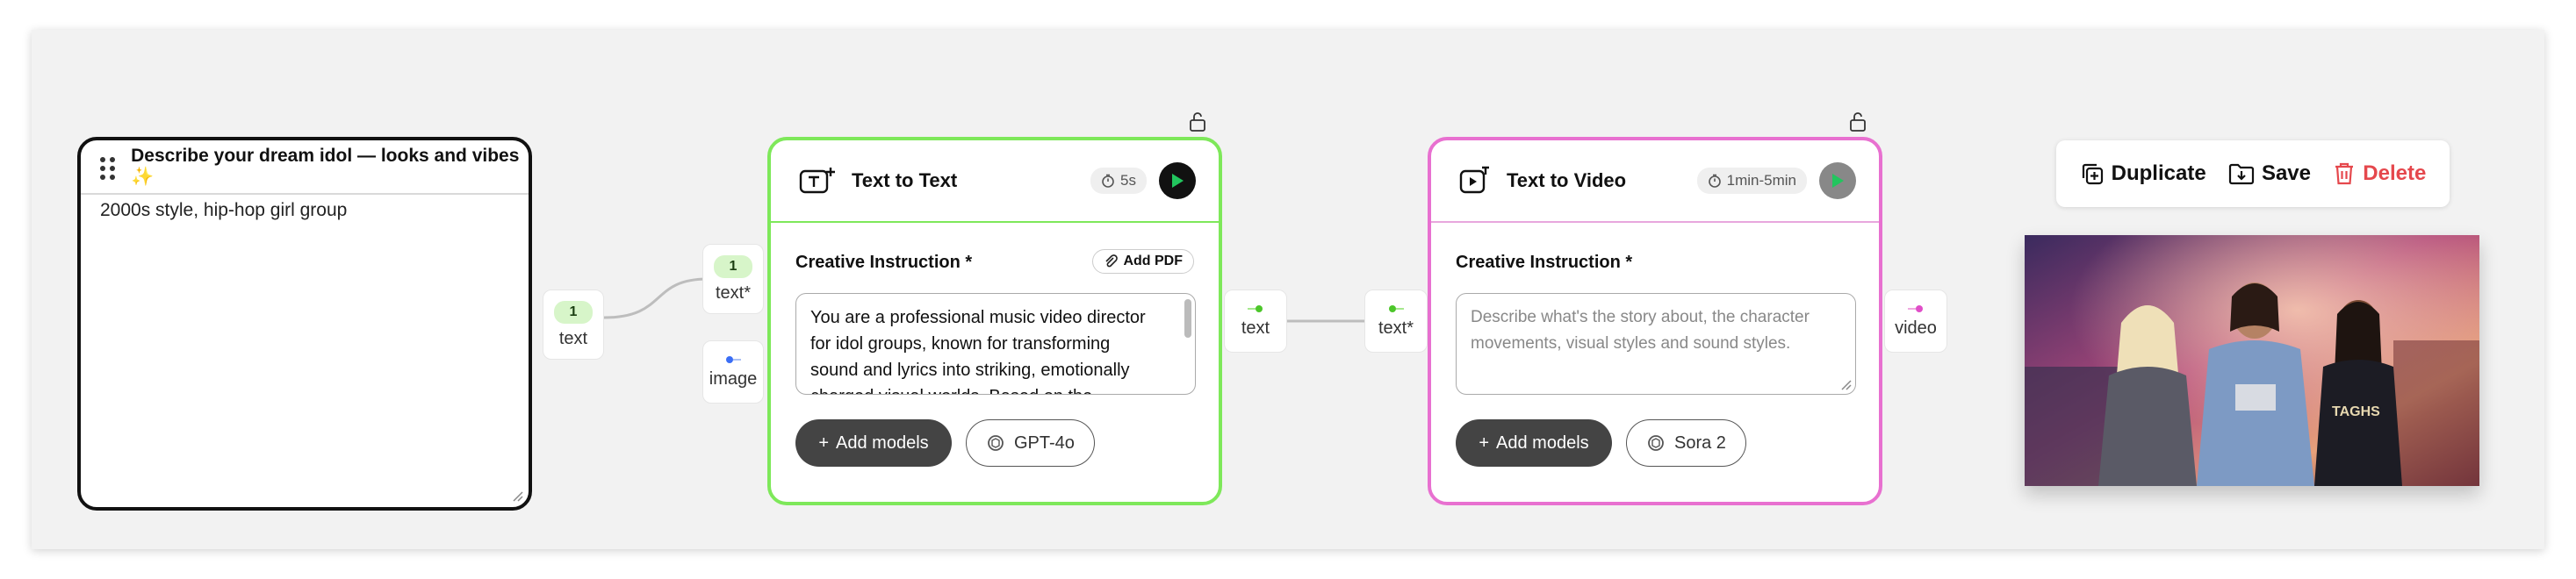  I want to click on idol-output-port: 1 text, so click(573, 325).